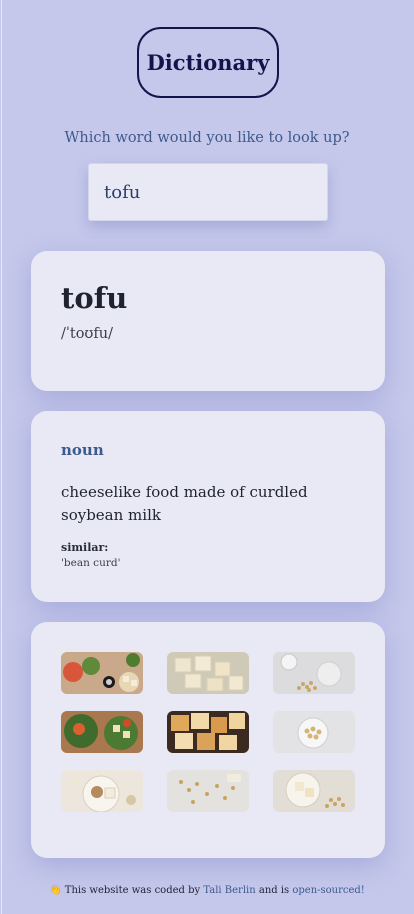  Describe the element at coordinates (208, 321) in the screenshot. I see `word-card: tofu /ˈtoʊfu/` at that location.